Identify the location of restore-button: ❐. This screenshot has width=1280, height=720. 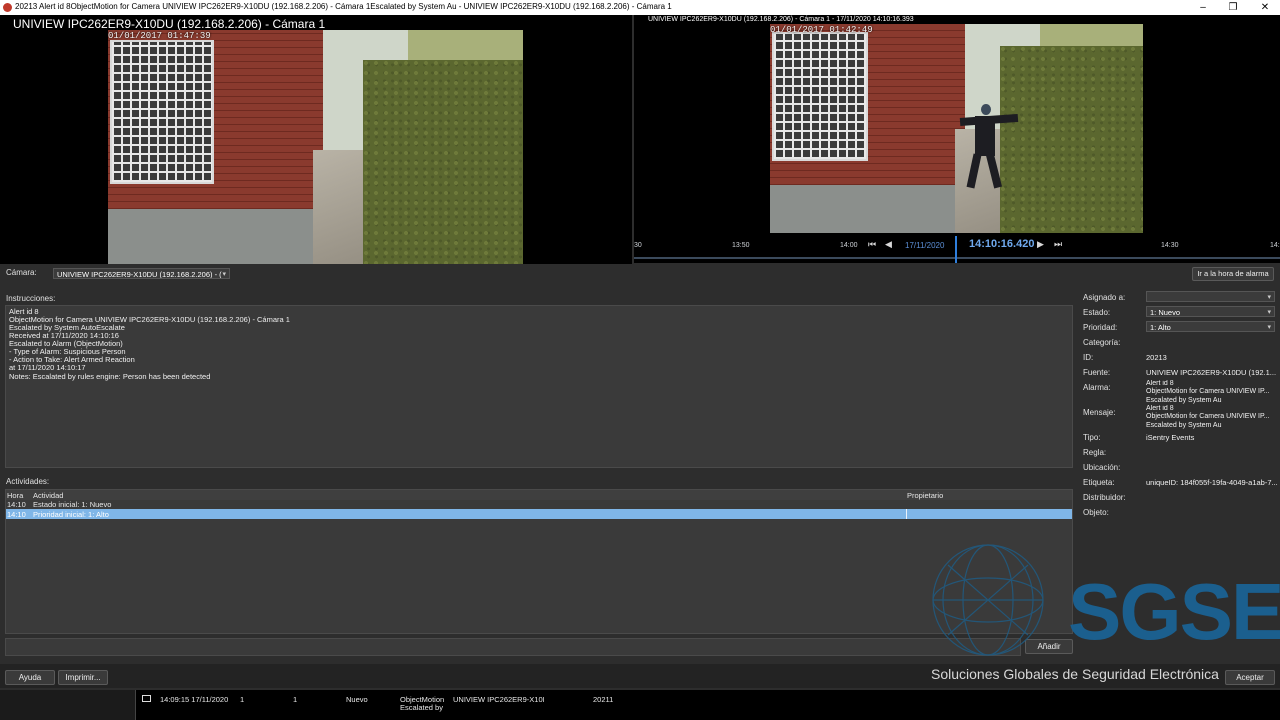
(1233, 7).